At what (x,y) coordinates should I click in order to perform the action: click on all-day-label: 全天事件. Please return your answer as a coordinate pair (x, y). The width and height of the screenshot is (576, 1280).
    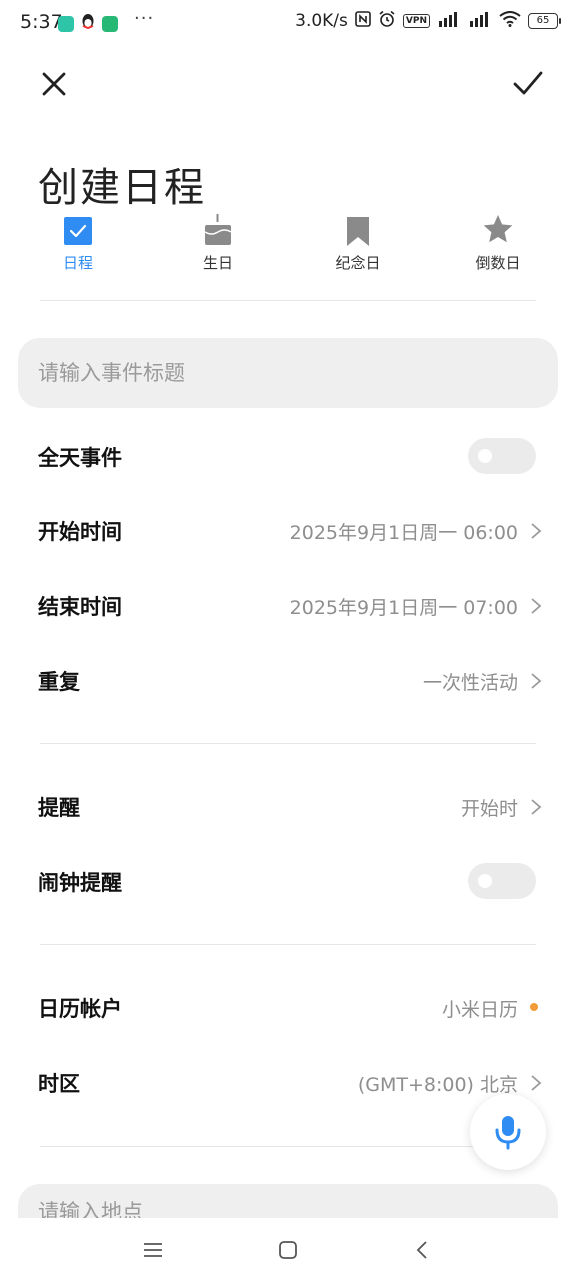
    Looking at the image, I should click on (80, 458).